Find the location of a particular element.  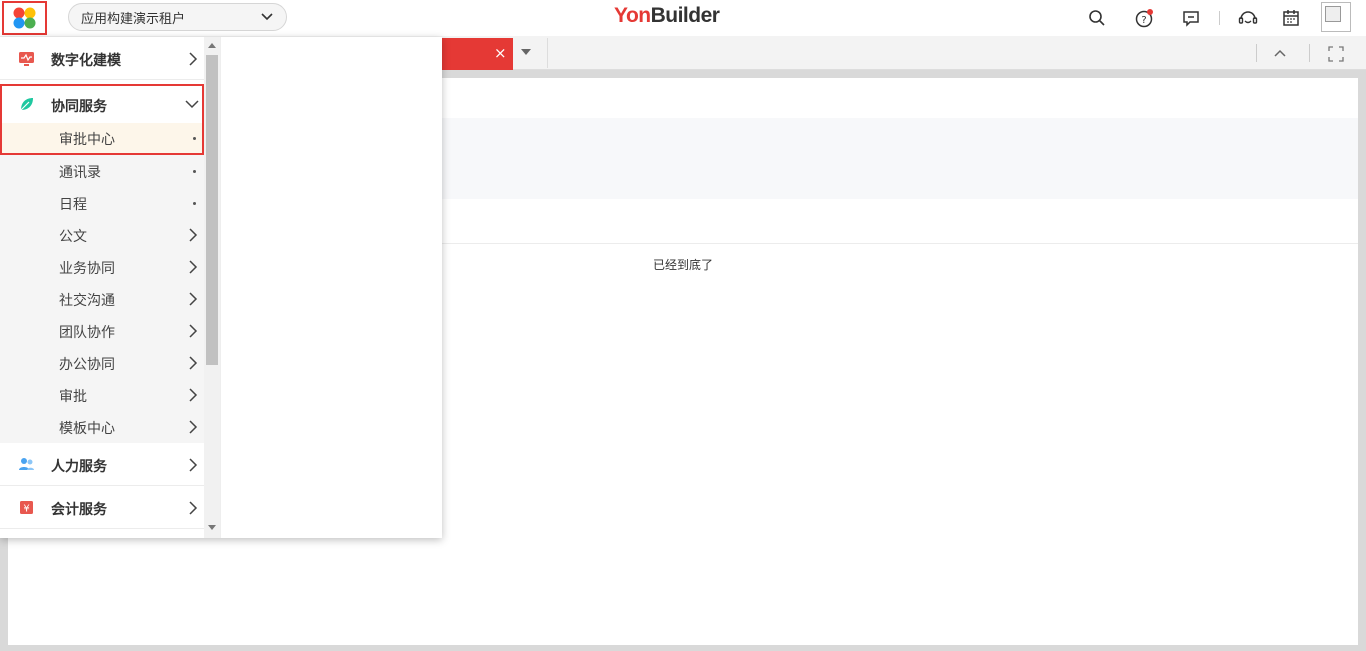

submenu-item-templates: 模板中心 is located at coordinates (102, 427).